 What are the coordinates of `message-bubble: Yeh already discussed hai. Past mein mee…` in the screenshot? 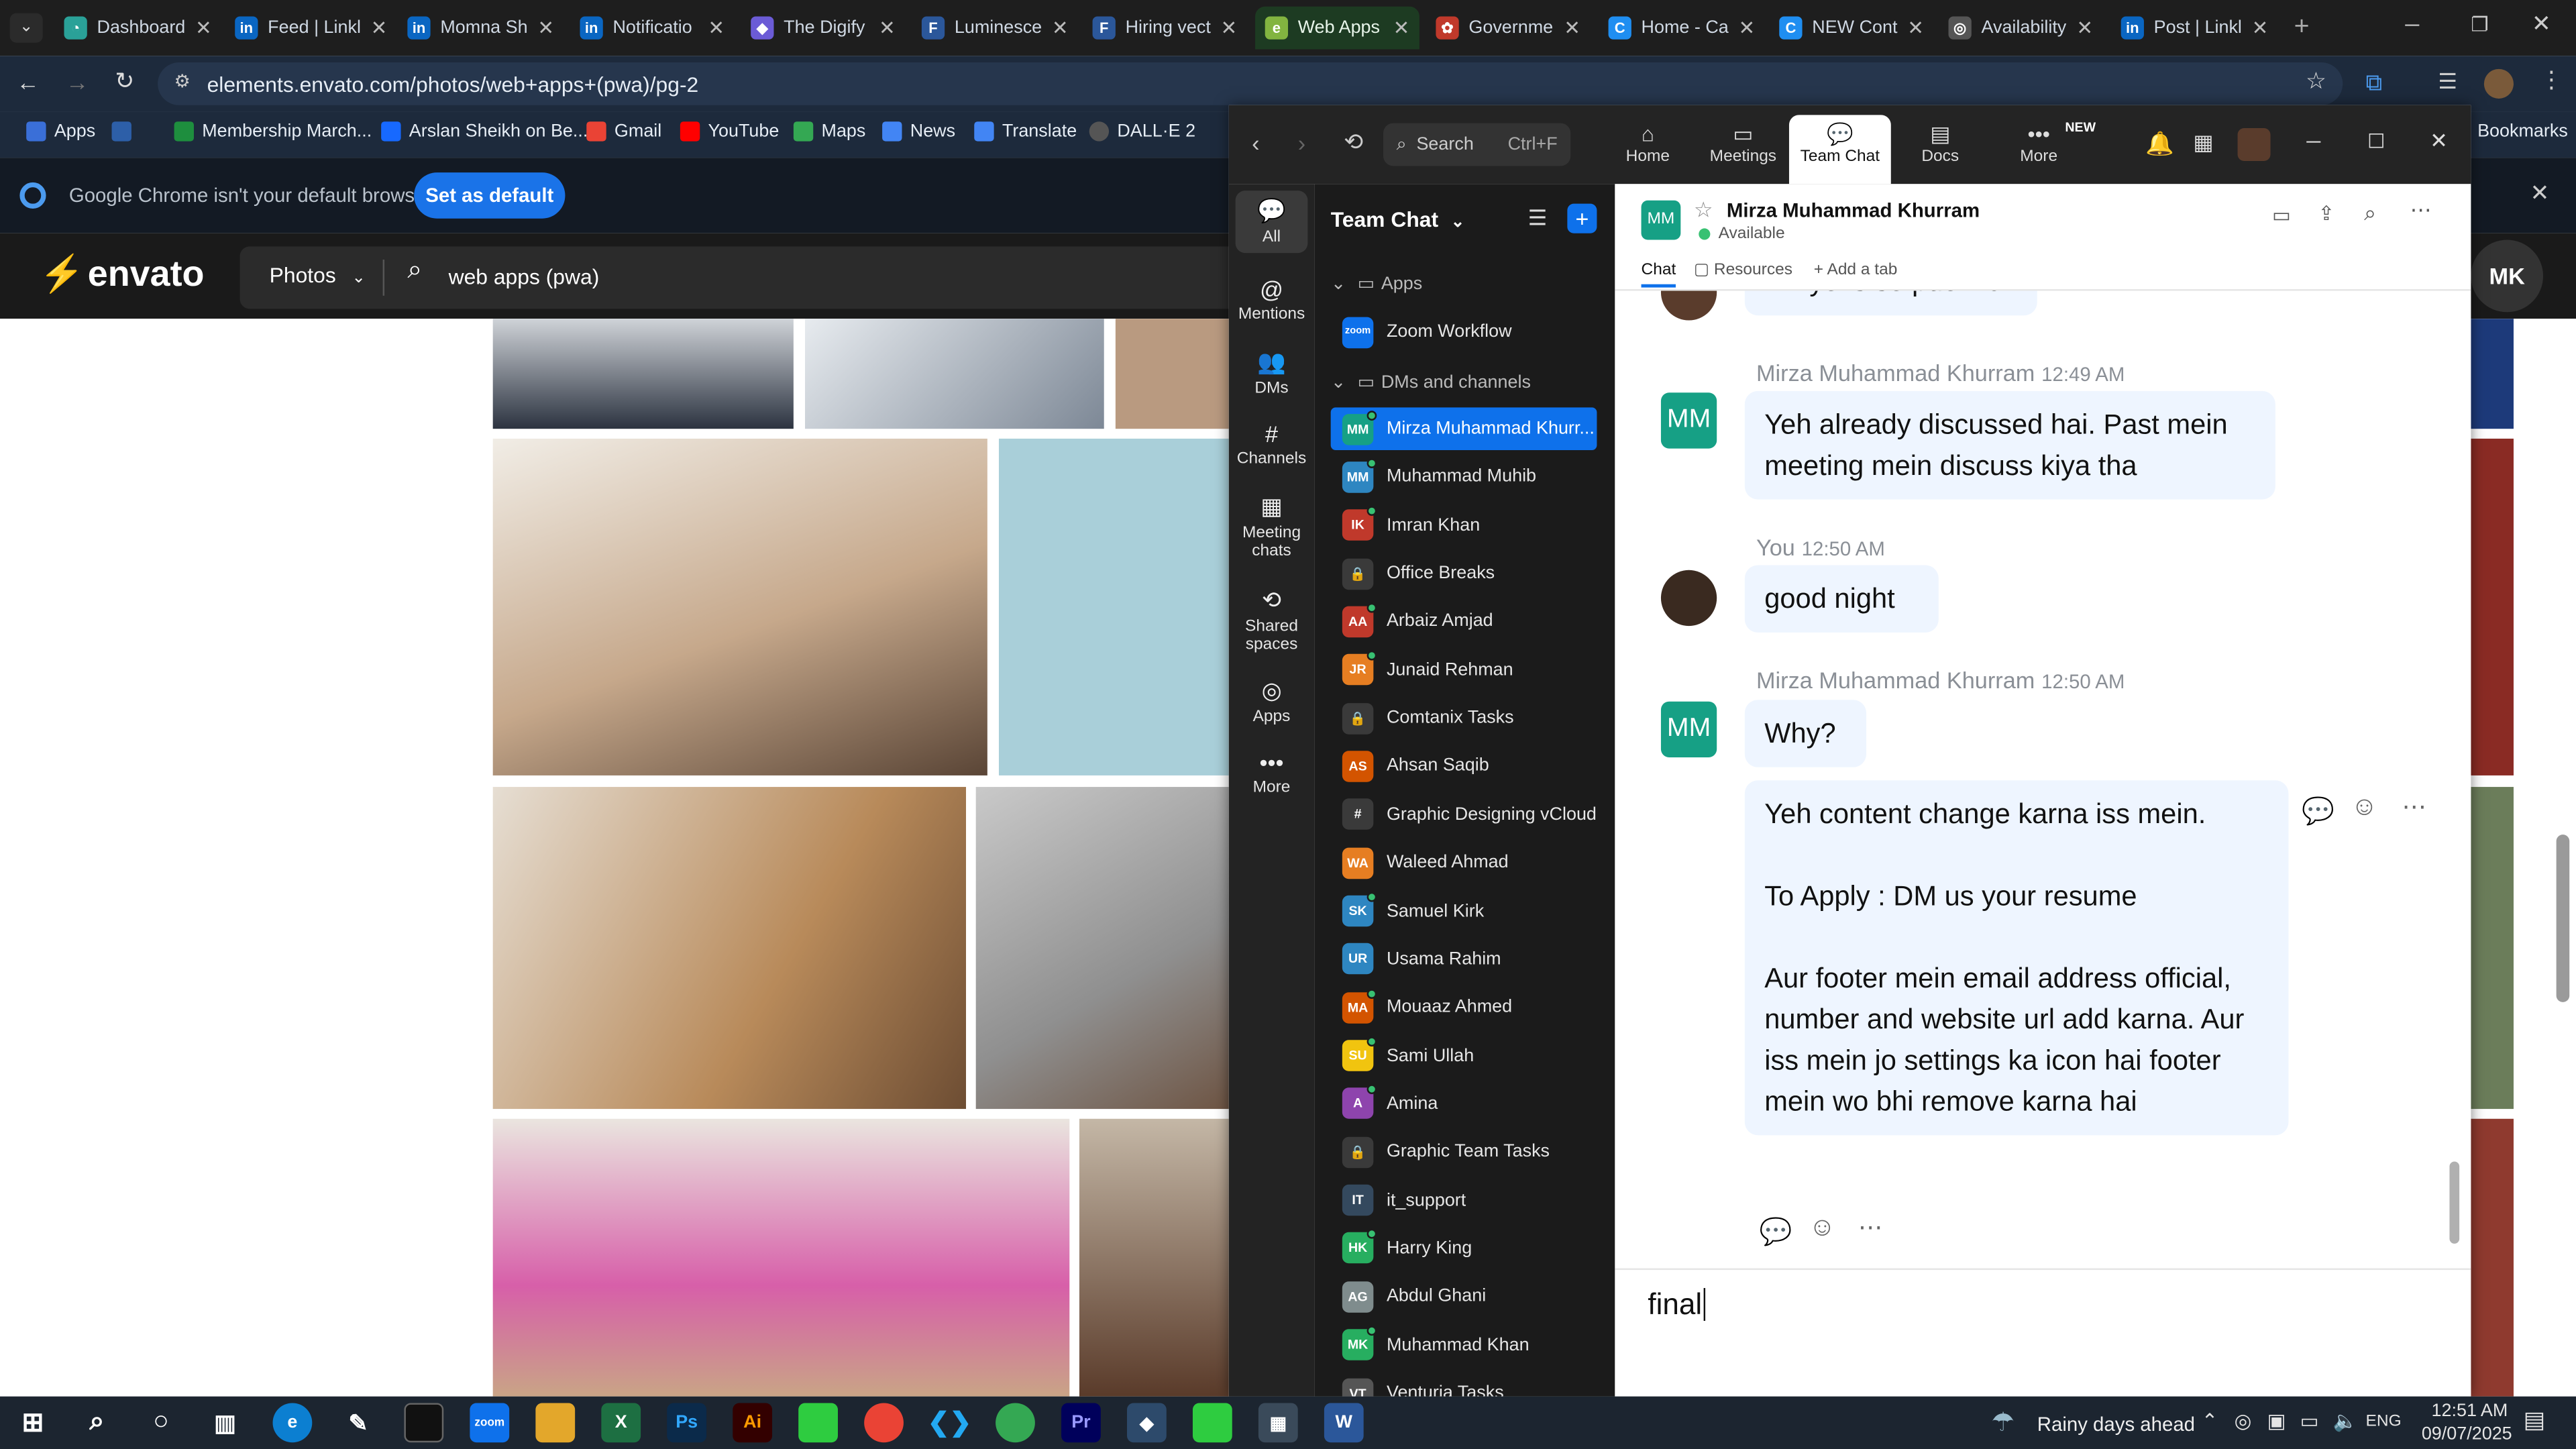 It's located at (2009, 445).